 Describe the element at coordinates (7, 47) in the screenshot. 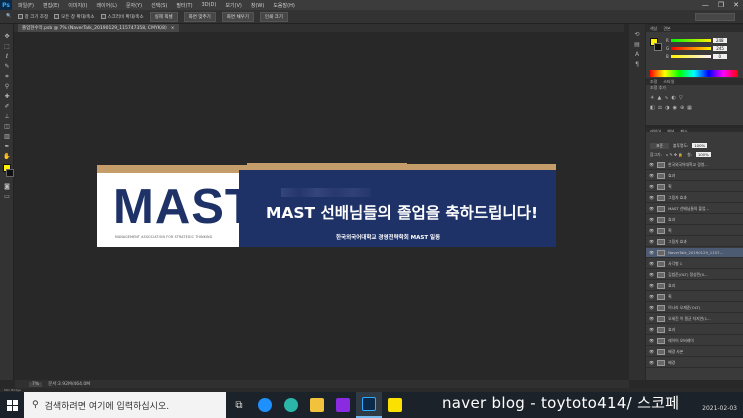

I see `marquee-tool-icon: ⬚` at that location.